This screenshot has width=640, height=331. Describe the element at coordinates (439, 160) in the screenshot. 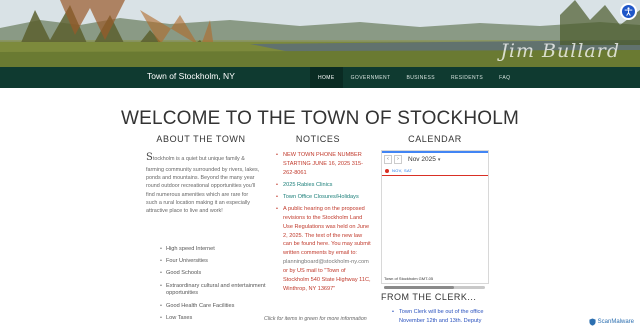

I see `chevron-down-icon: ▾` at that location.